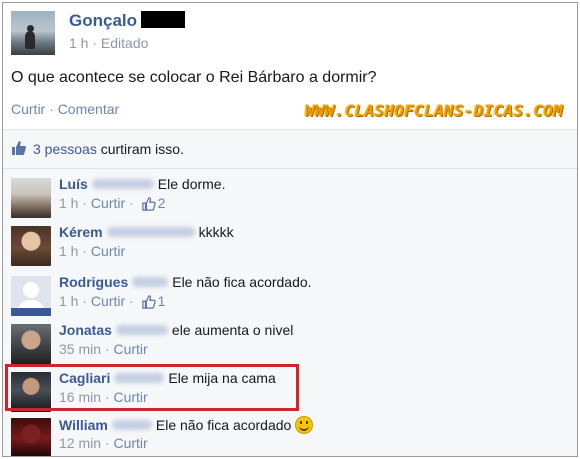 Image resolution: width=580 pixels, height=459 pixels. I want to click on comment-meta: 16 min · Curtir, so click(103, 397).